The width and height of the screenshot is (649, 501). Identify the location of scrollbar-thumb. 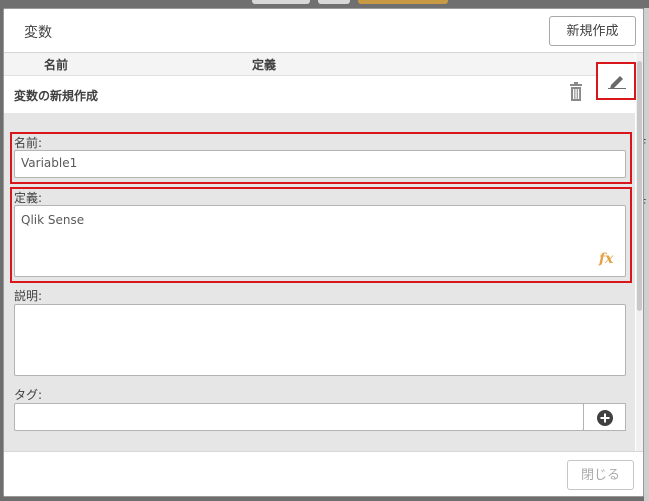
(639, 186).